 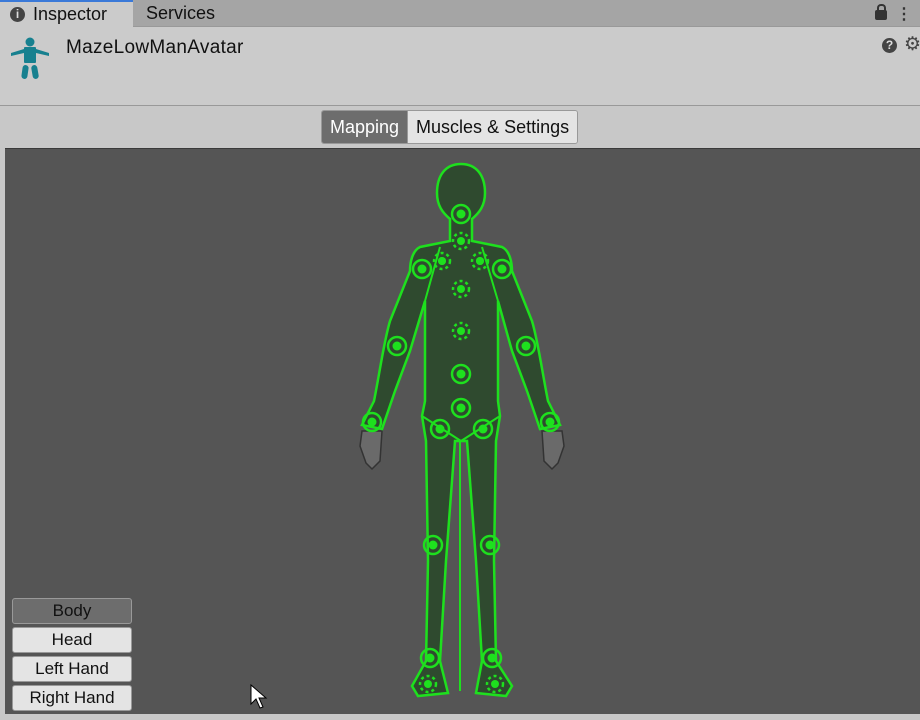 I want to click on bottom-bar, so click(x=460, y=716).